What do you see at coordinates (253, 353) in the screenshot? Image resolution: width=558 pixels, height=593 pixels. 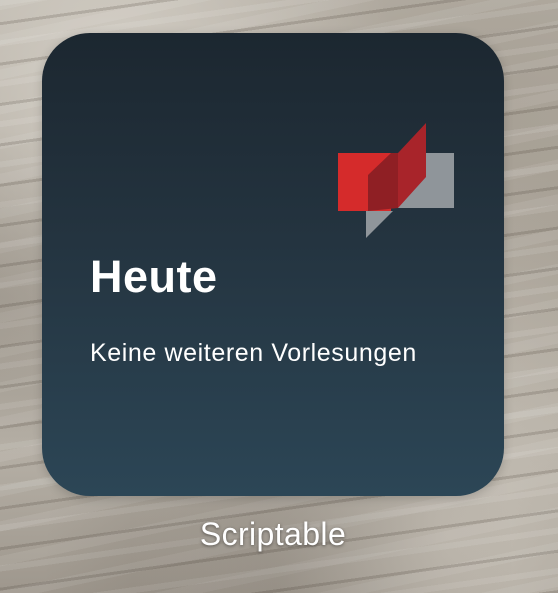 I see `widget-message: Keine weiteren Vorlesungen` at bounding box center [253, 353].